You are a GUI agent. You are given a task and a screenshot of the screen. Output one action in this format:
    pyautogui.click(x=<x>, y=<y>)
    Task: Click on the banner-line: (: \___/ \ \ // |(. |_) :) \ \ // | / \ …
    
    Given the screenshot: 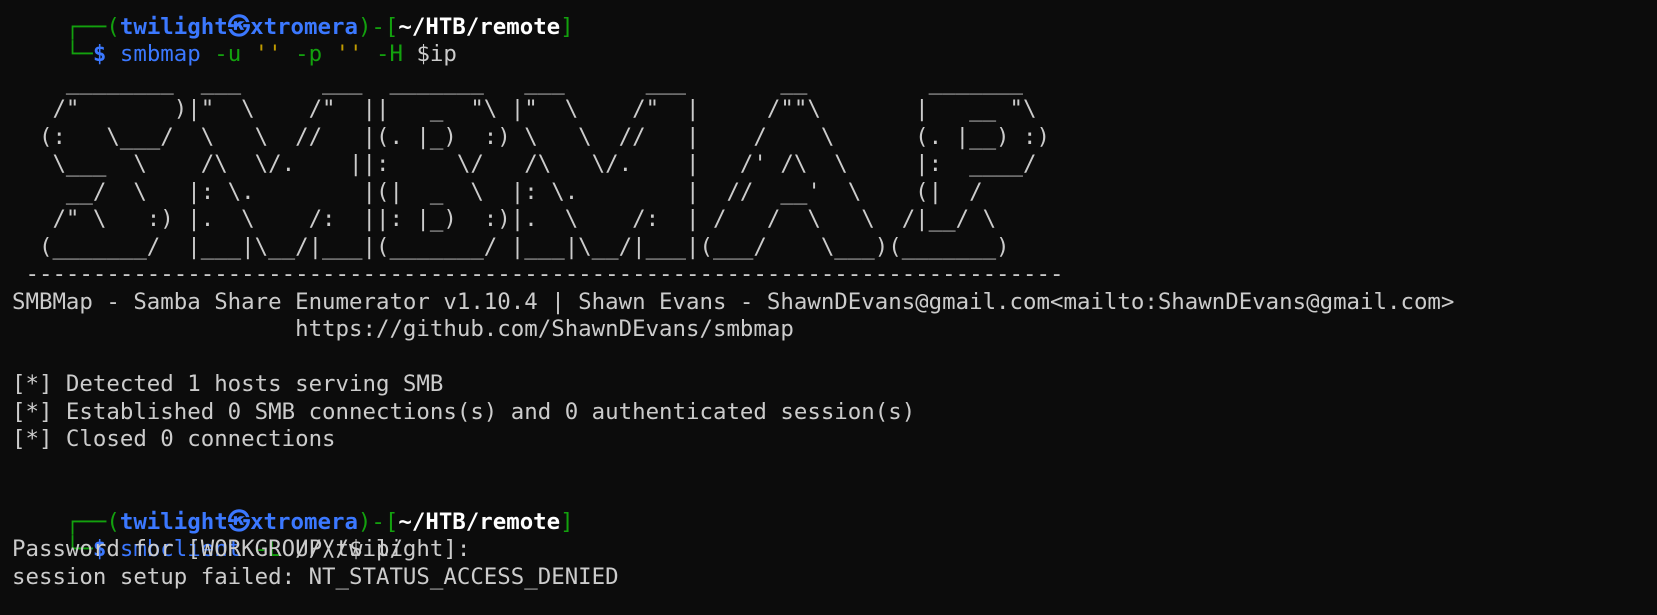 What is the action you would take?
    pyautogui.click(x=531, y=136)
    